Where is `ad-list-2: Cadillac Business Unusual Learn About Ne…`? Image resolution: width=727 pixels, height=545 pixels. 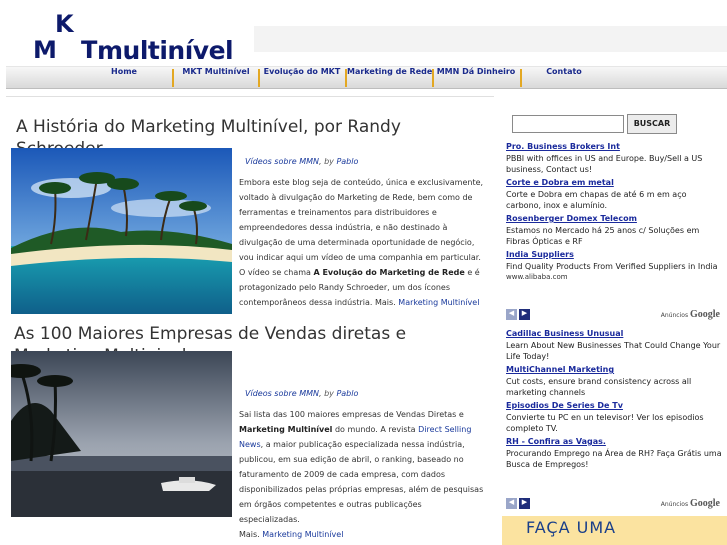 ad-list-2: Cadillac Business Unusual Learn About Ne… is located at coordinates (615, 400).